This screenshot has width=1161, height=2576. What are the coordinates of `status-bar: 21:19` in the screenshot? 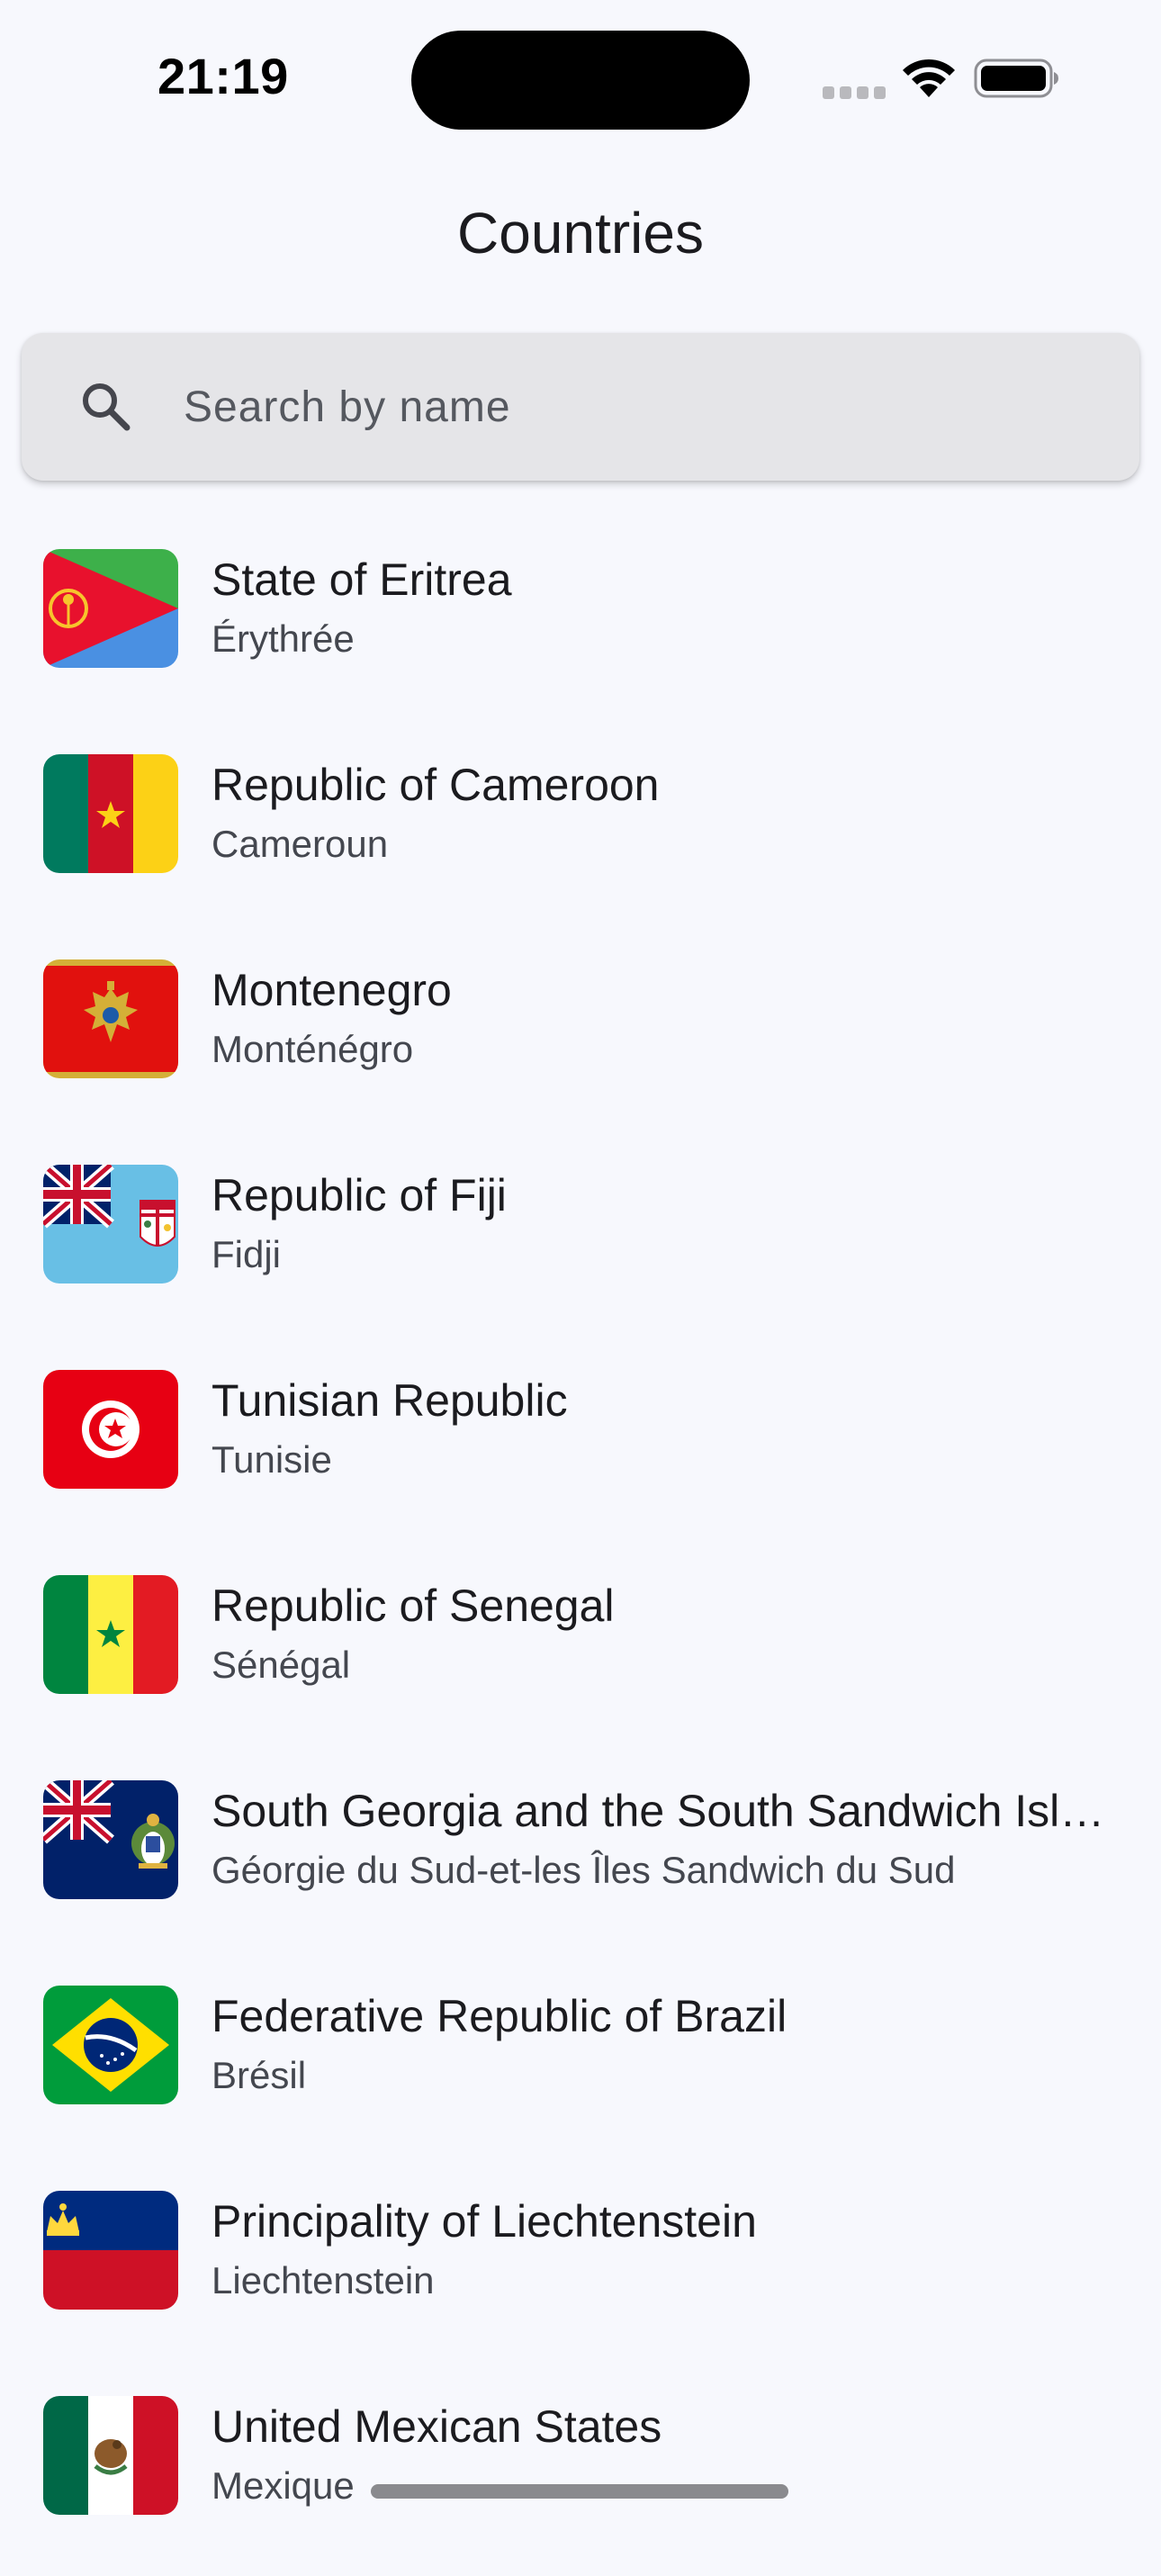 It's located at (580, 76).